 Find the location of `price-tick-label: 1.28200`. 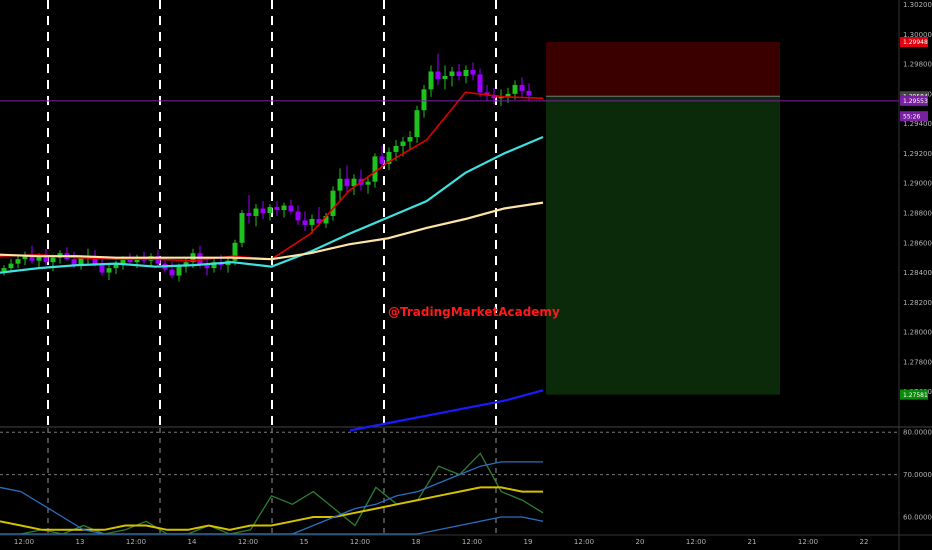

price-tick-label: 1.28200 is located at coordinates (917, 303).